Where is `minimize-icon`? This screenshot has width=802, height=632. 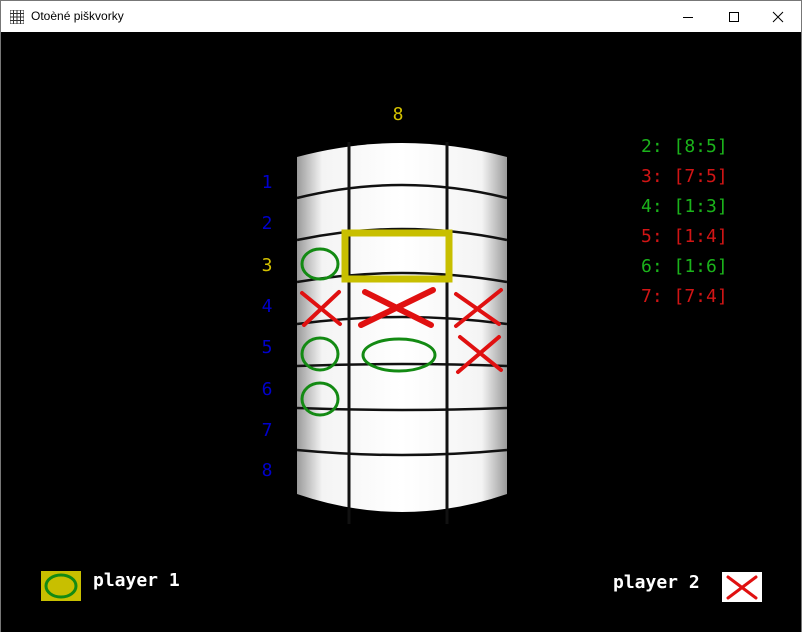 minimize-icon is located at coordinates (688, 17).